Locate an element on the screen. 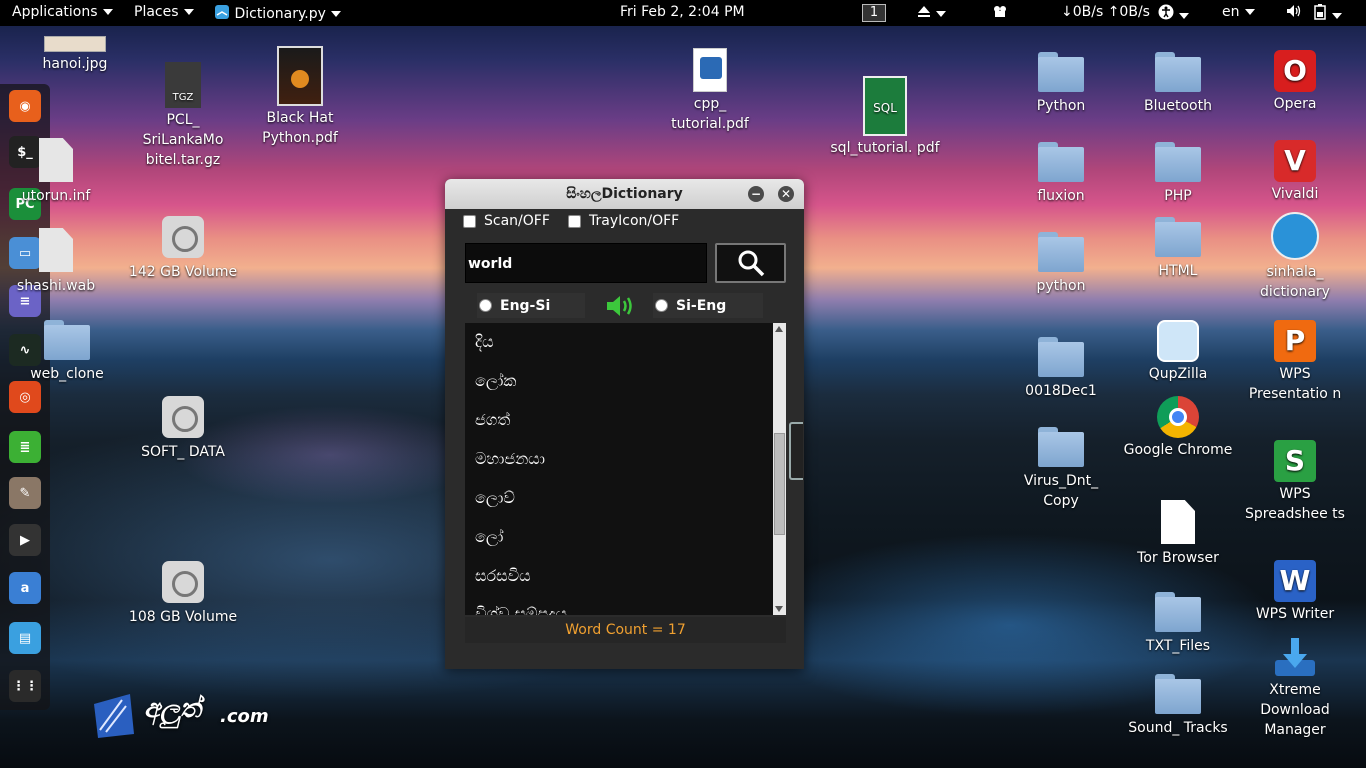  results-scrollbar is located at coordinates (779, 469).